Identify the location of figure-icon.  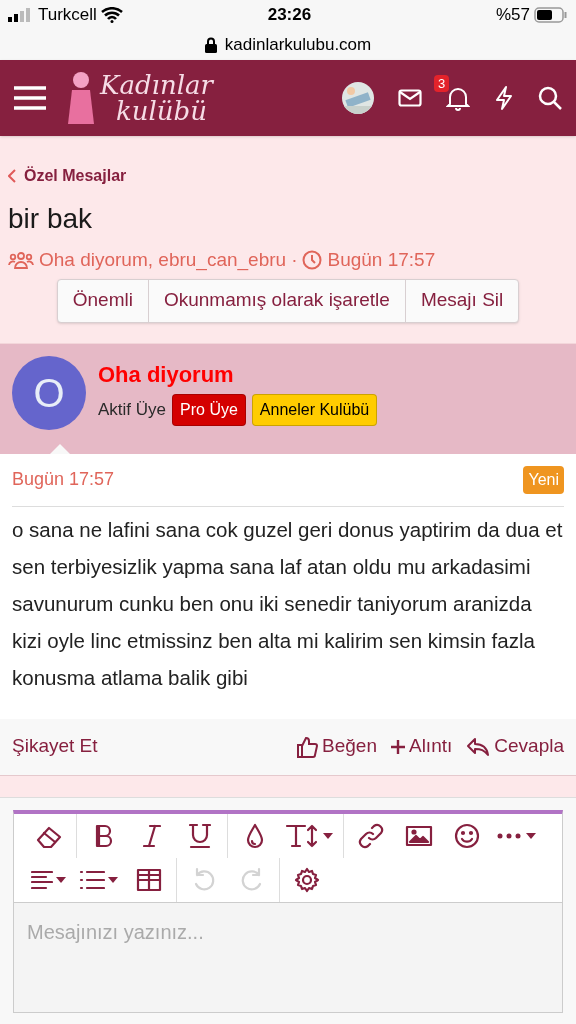
(81, 98).